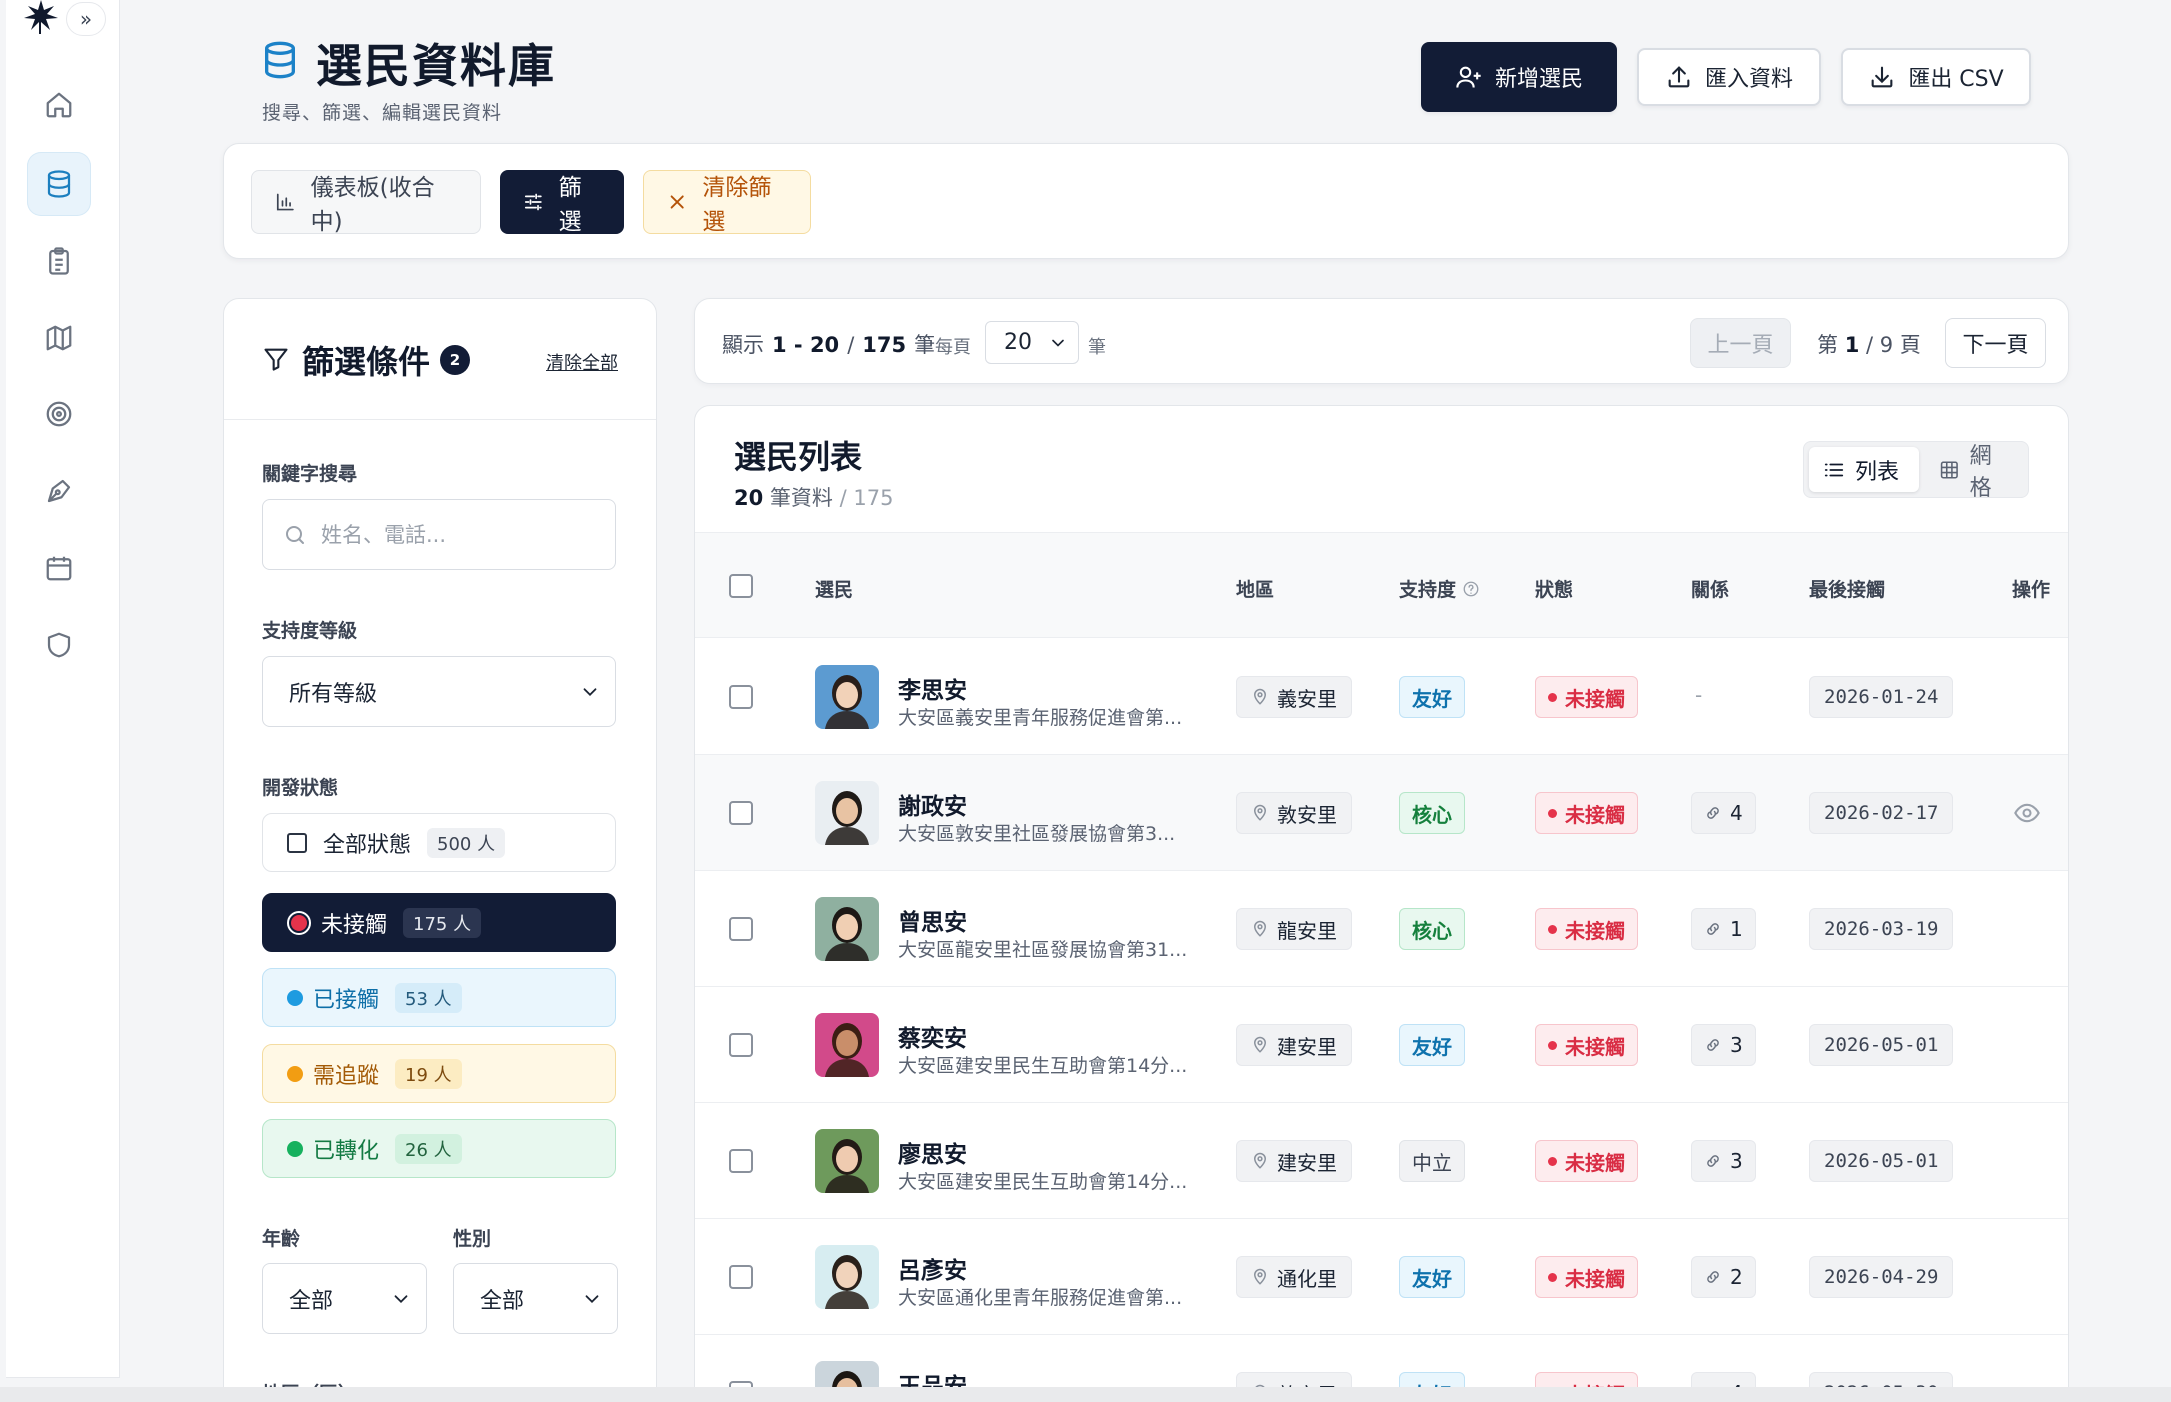 This screenshot has width=2171, height=1402. I want to click on keyword-search-field, so click(439, 534).